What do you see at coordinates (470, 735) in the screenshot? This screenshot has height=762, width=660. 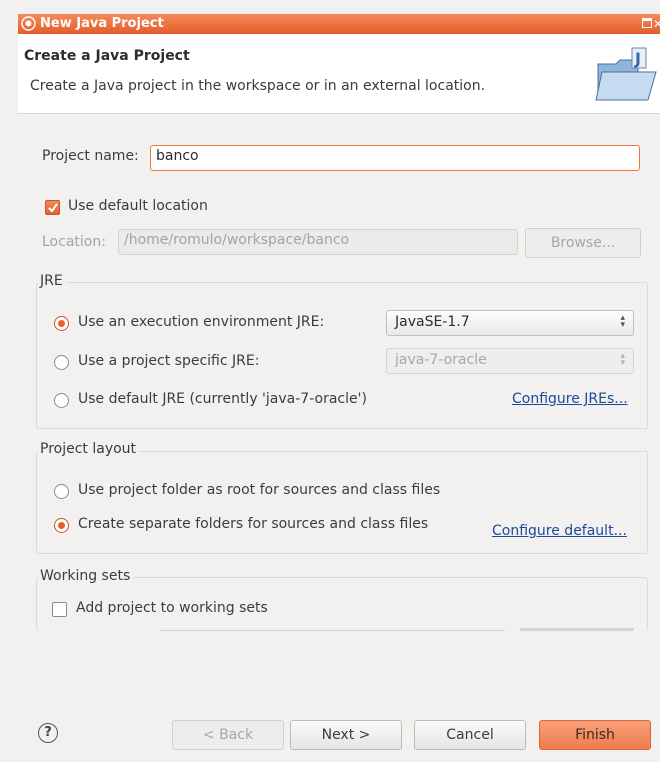 I see `cancel-button: Cancel` at bounding box center [470, 735].